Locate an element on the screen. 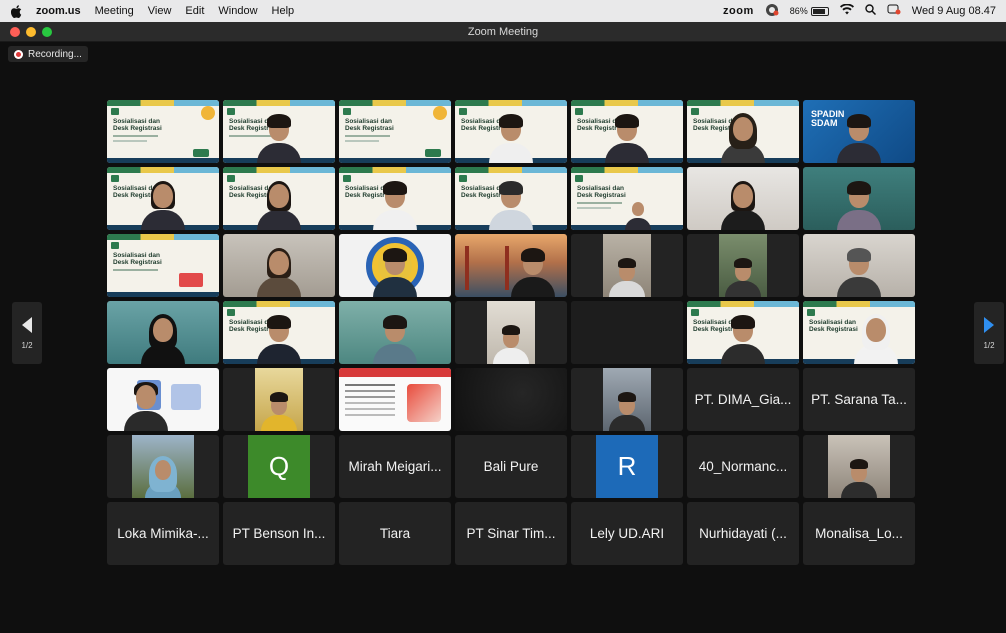 This screenshot has width=1006, height=633. participant-video-tile: SPADIN SDAM is located at coordinates (859, 131).